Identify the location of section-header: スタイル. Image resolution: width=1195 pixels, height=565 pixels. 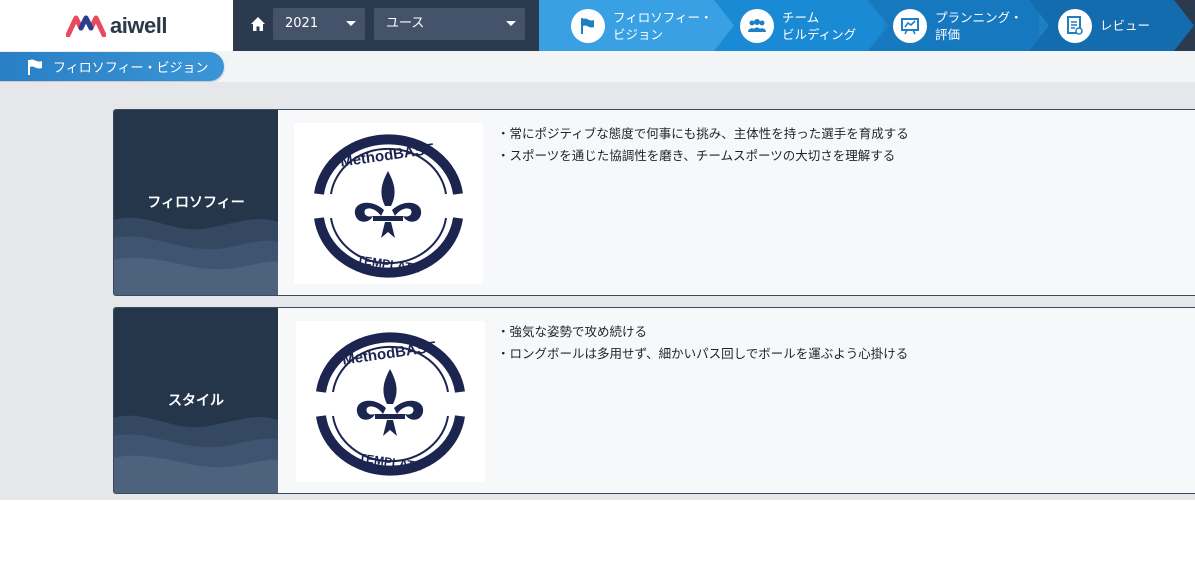
(196, 400).